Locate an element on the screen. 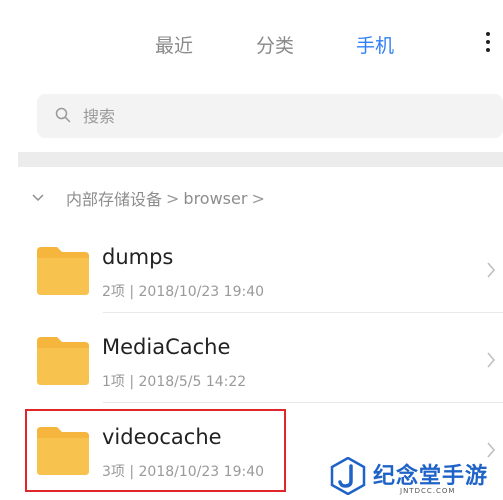  watermark: 纪念堂手游 JNTDCC.COM is located at coordinates (410, 477).